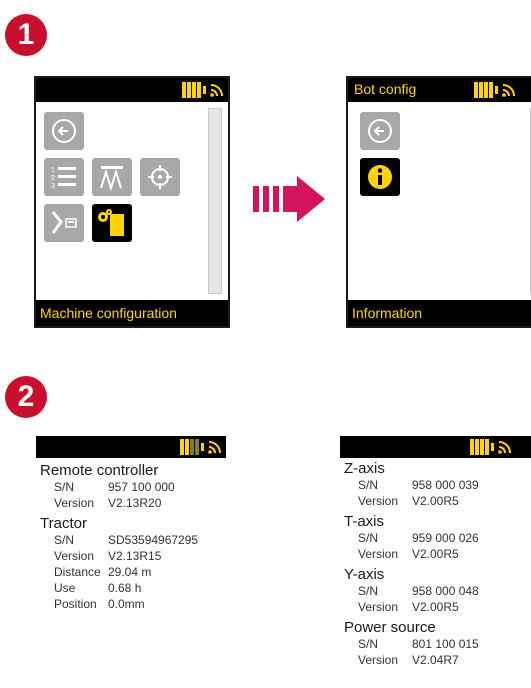  I want to click on info-row: Version V2.04R7, so click(437, 660).